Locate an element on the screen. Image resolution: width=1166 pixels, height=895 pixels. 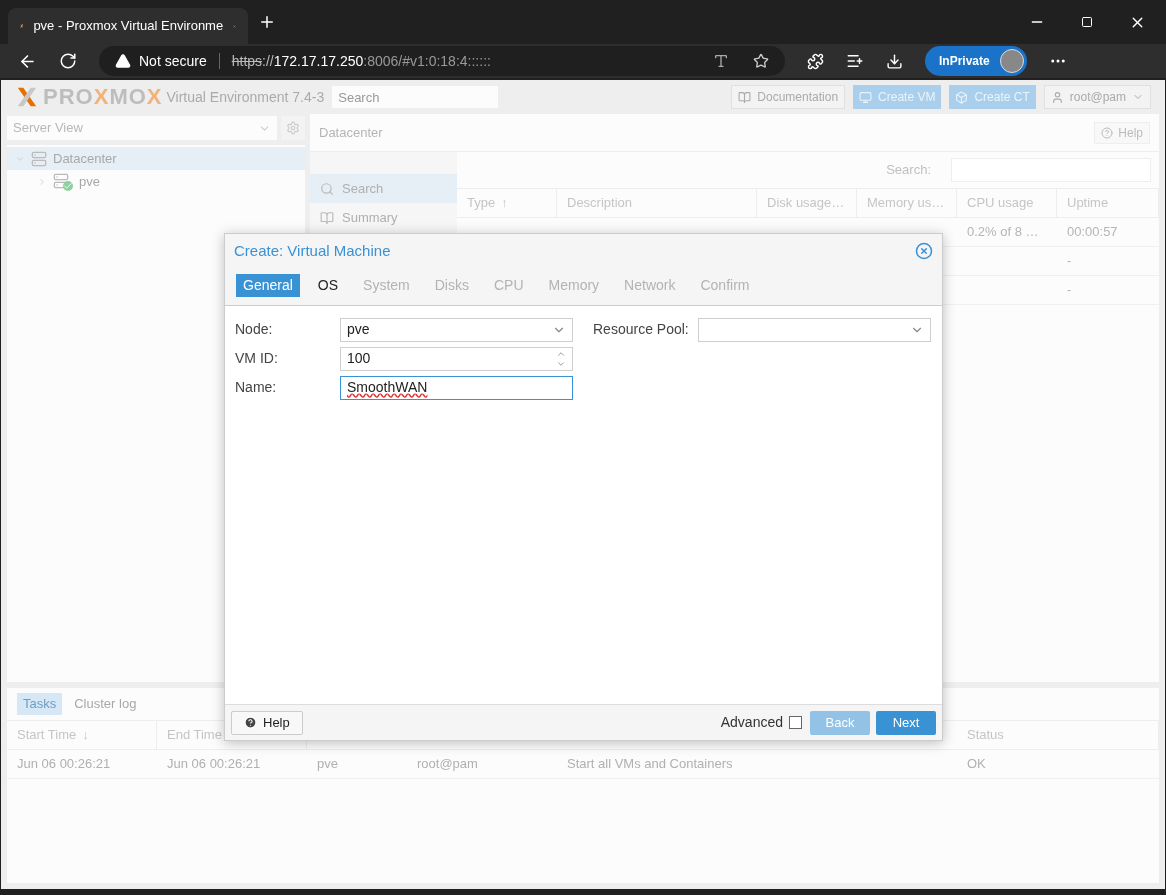
nav-item: Search is located at coordinates (383, 188).